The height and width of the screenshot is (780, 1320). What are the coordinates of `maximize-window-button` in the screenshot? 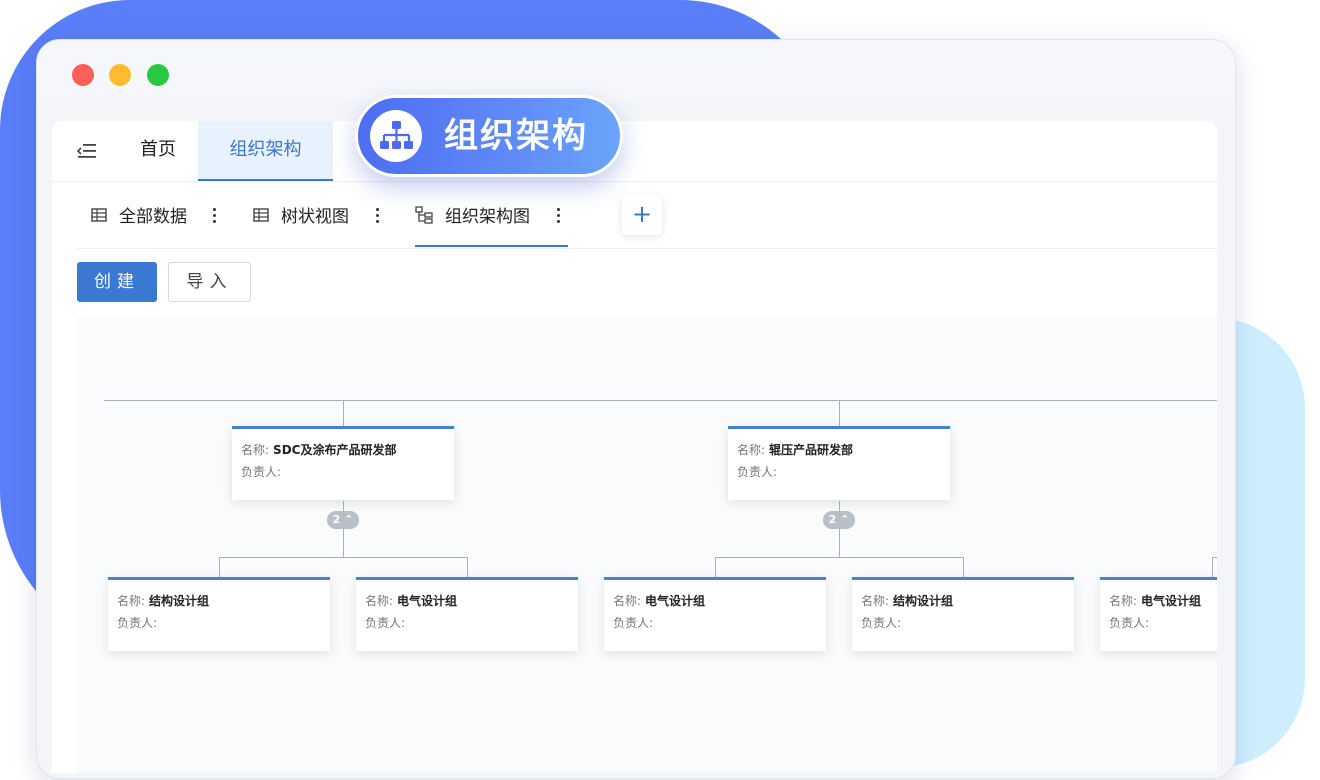 It's located at (158, 75).